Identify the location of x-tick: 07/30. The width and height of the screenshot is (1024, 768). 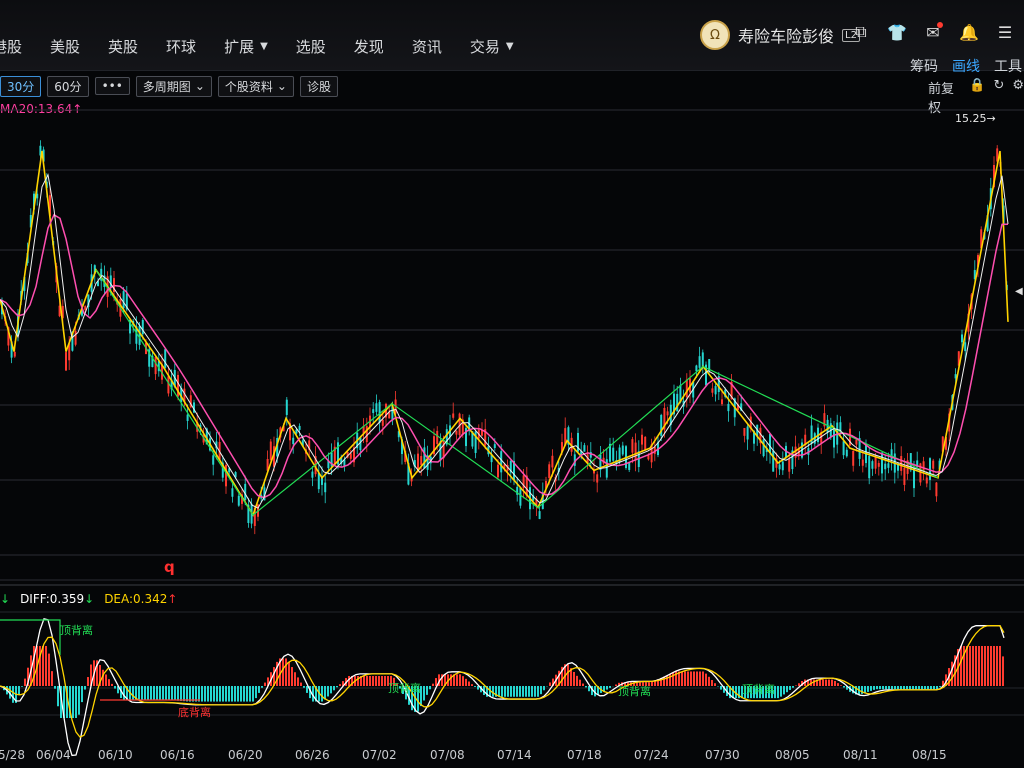
(722, 755).